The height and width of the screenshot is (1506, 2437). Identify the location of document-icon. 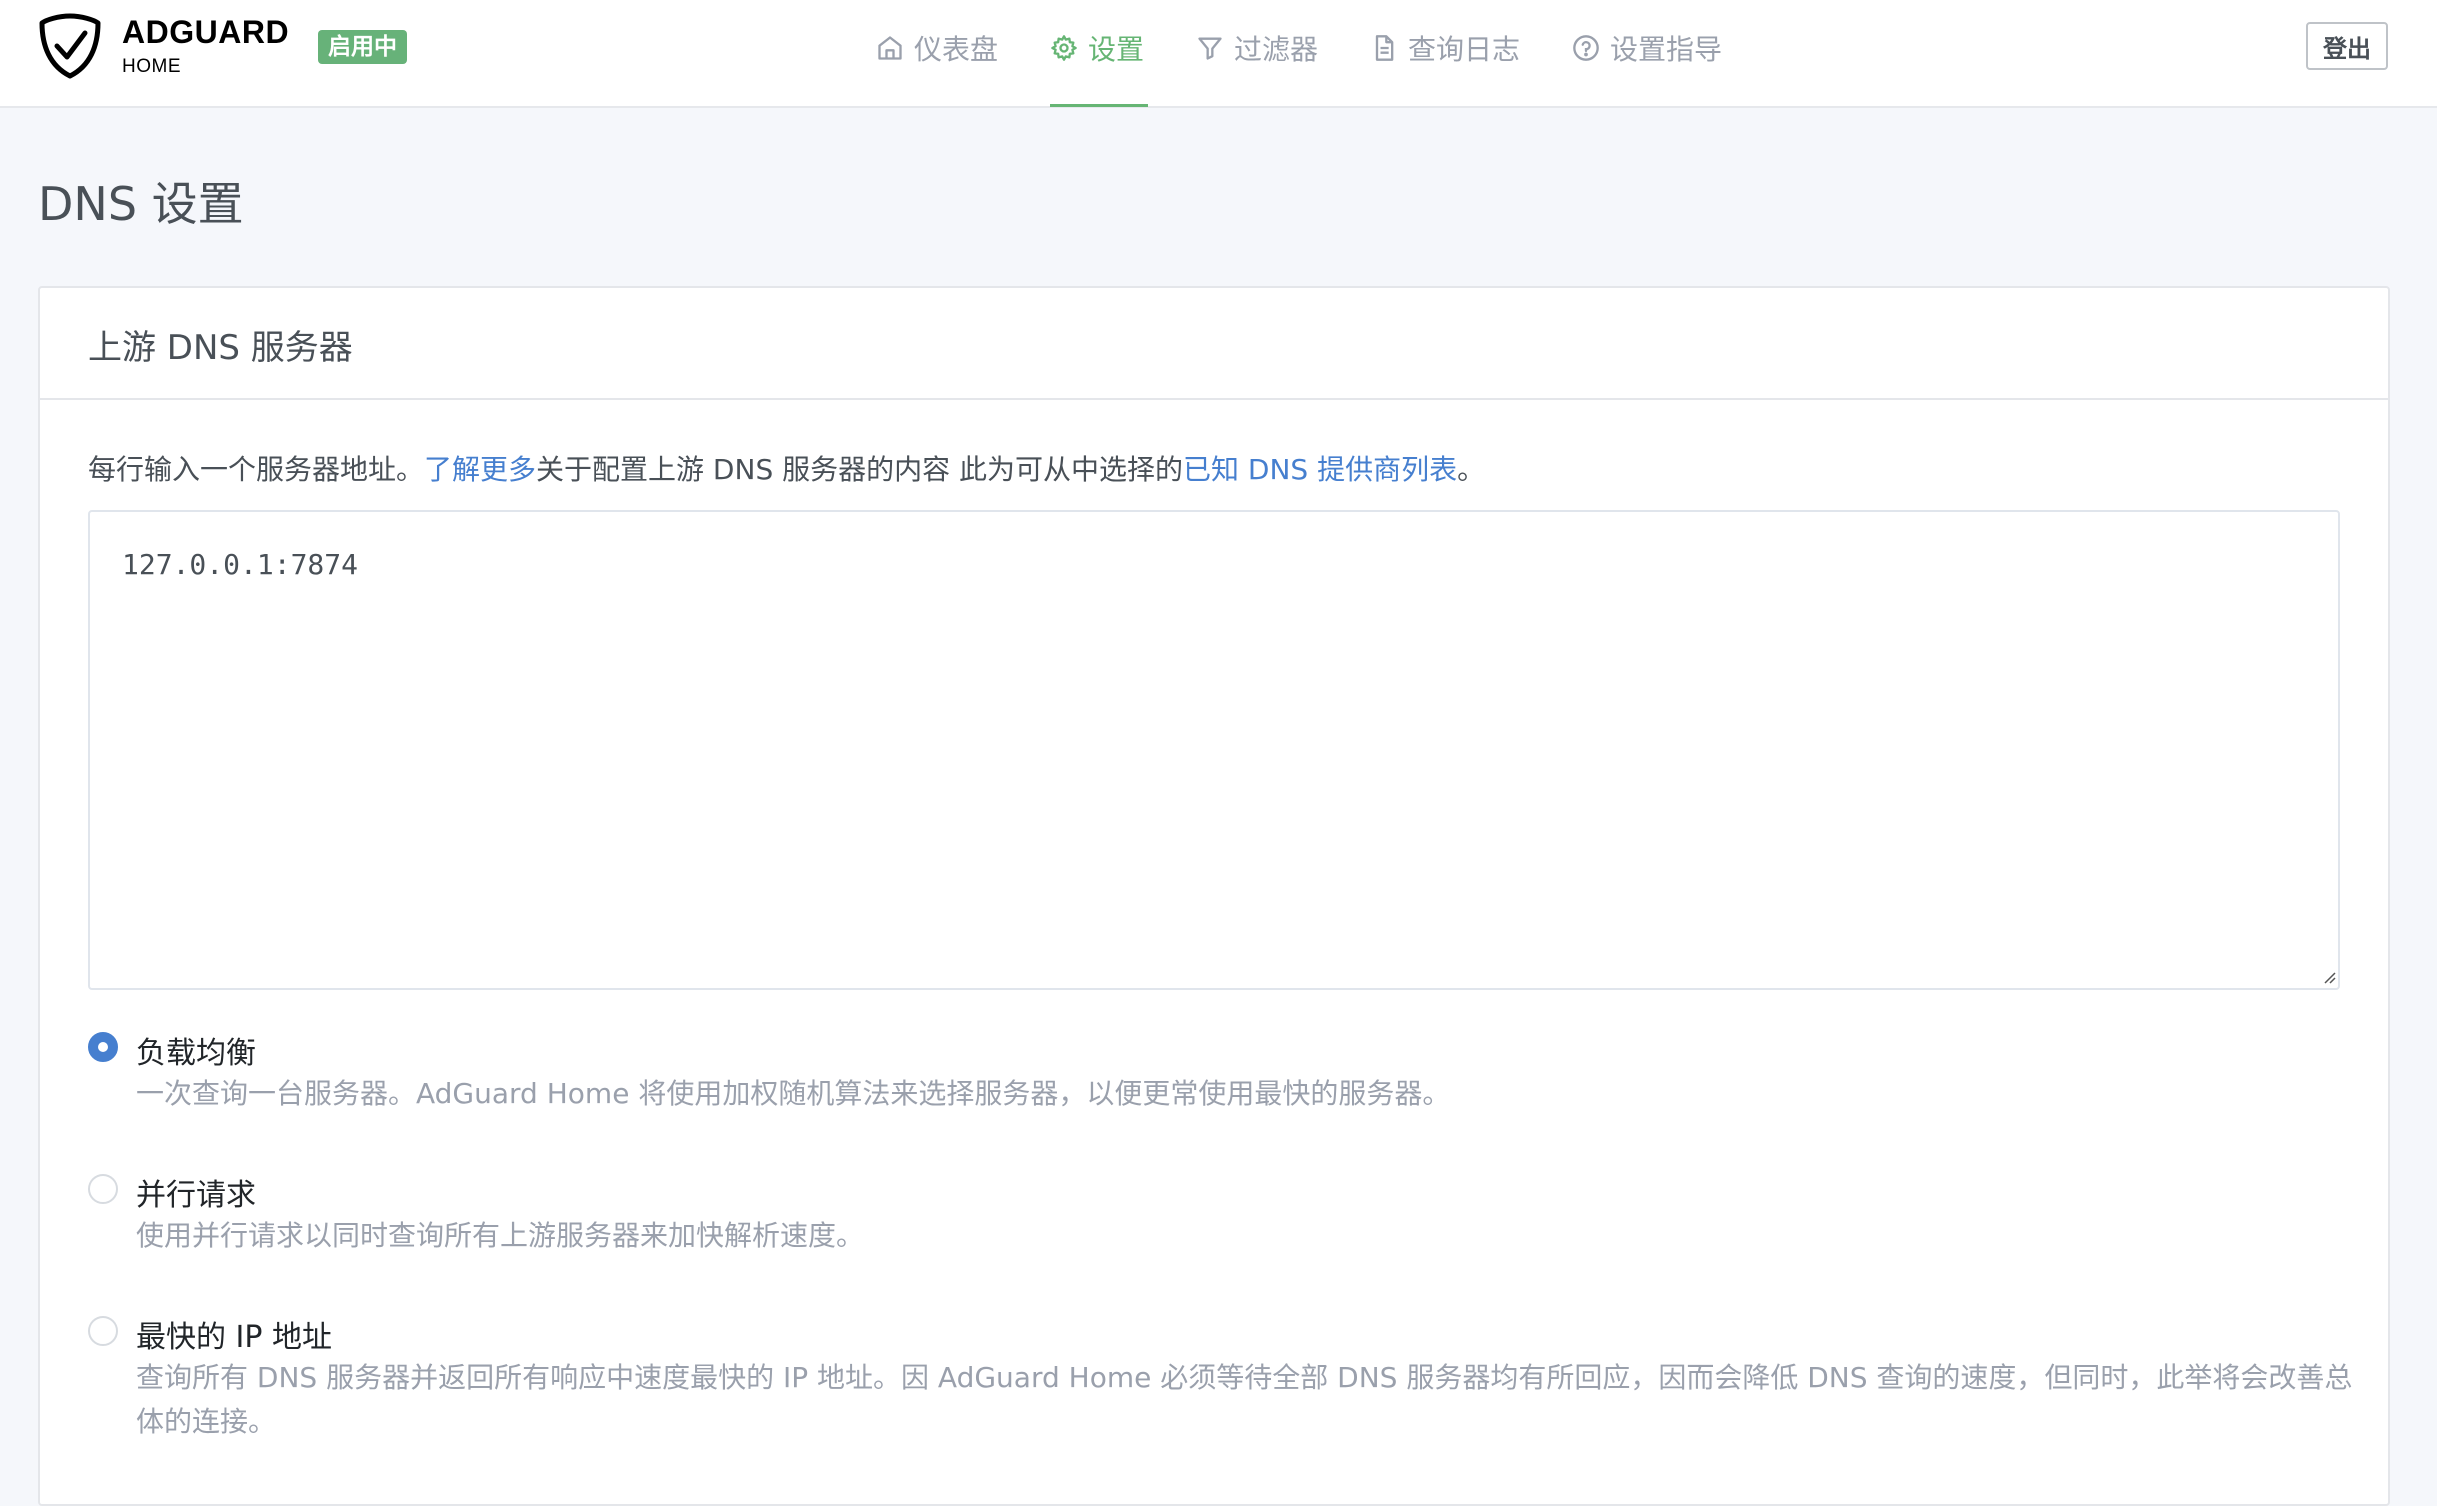
(1384, 48).